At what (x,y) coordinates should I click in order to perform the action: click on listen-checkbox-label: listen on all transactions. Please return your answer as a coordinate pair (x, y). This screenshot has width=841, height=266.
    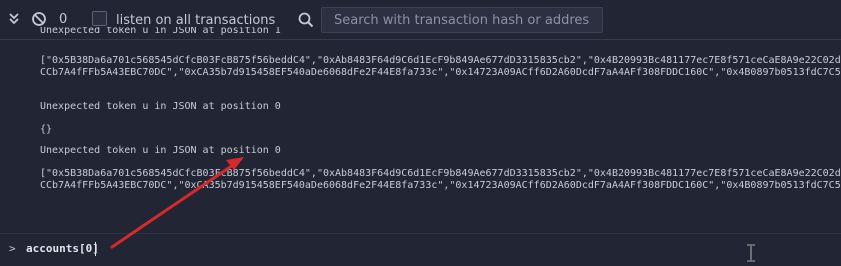
    Looking at the image, I should click on (195, 20).